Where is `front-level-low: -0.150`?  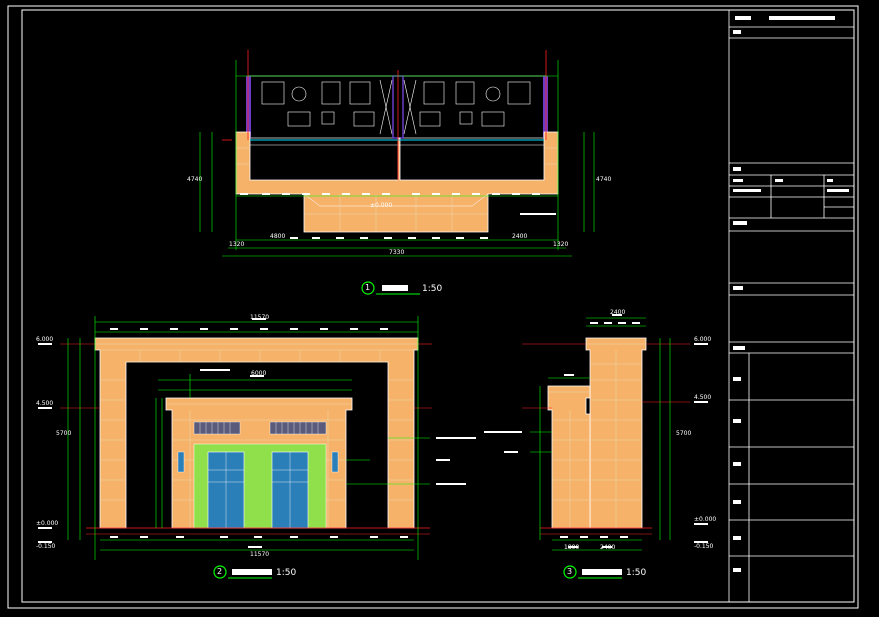
front-level-low: -0.150 is located at coordinates (46, 546).